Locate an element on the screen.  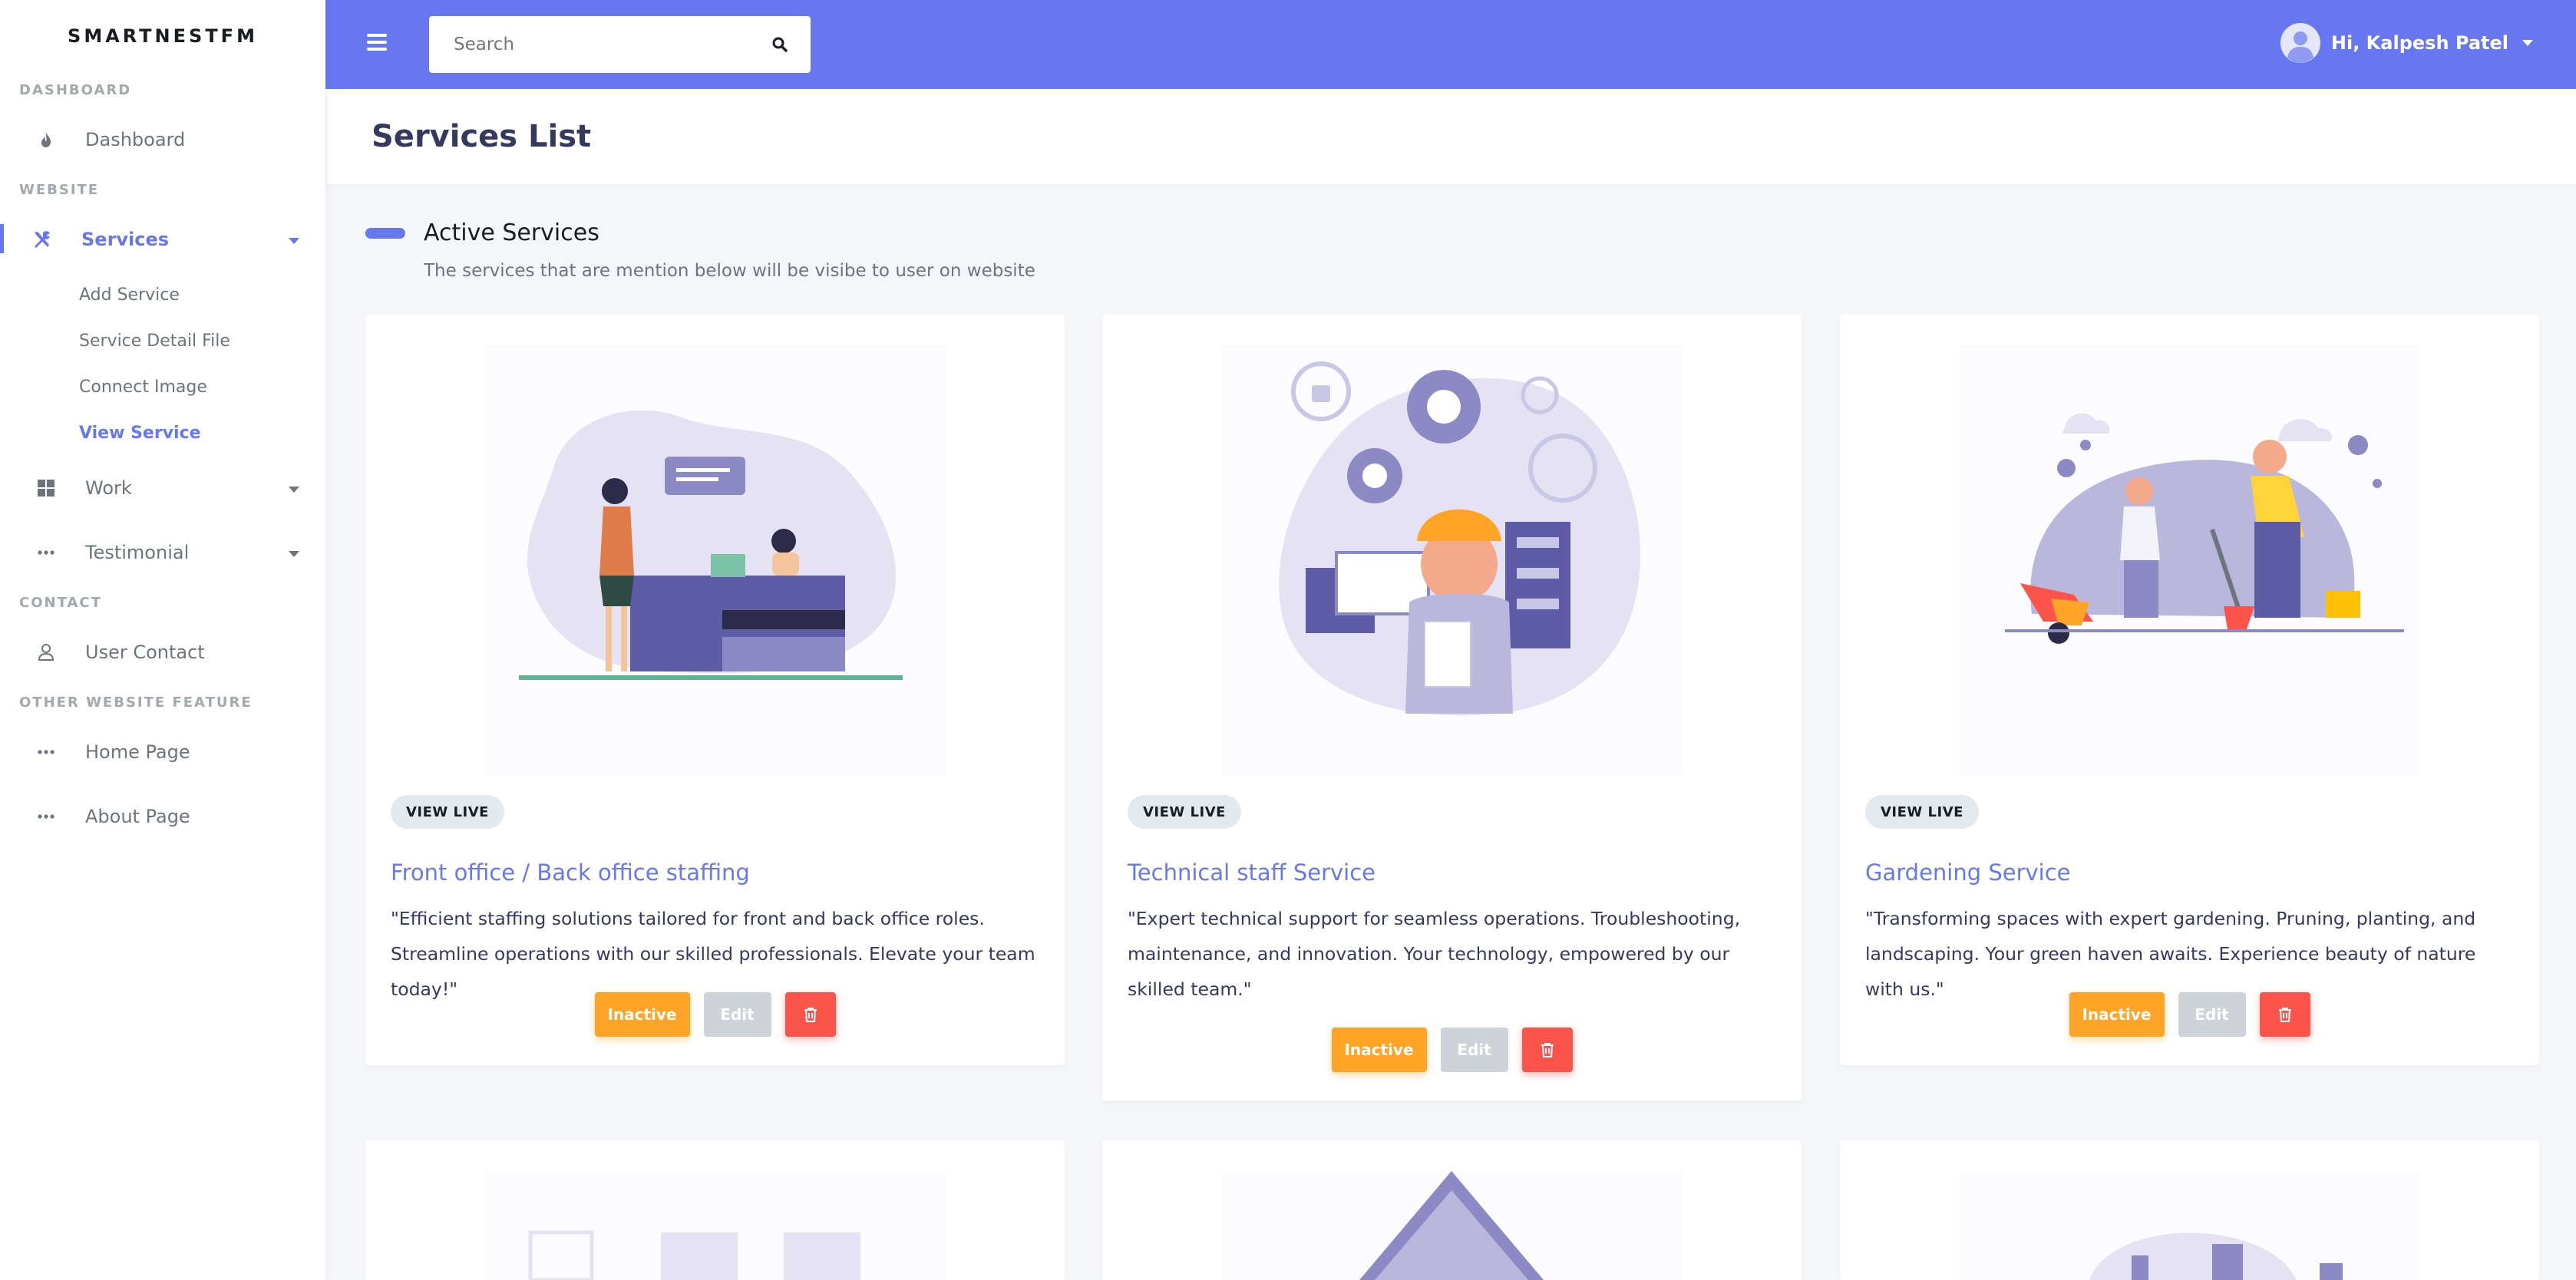
search-icon is located at coordinates (780, 44).